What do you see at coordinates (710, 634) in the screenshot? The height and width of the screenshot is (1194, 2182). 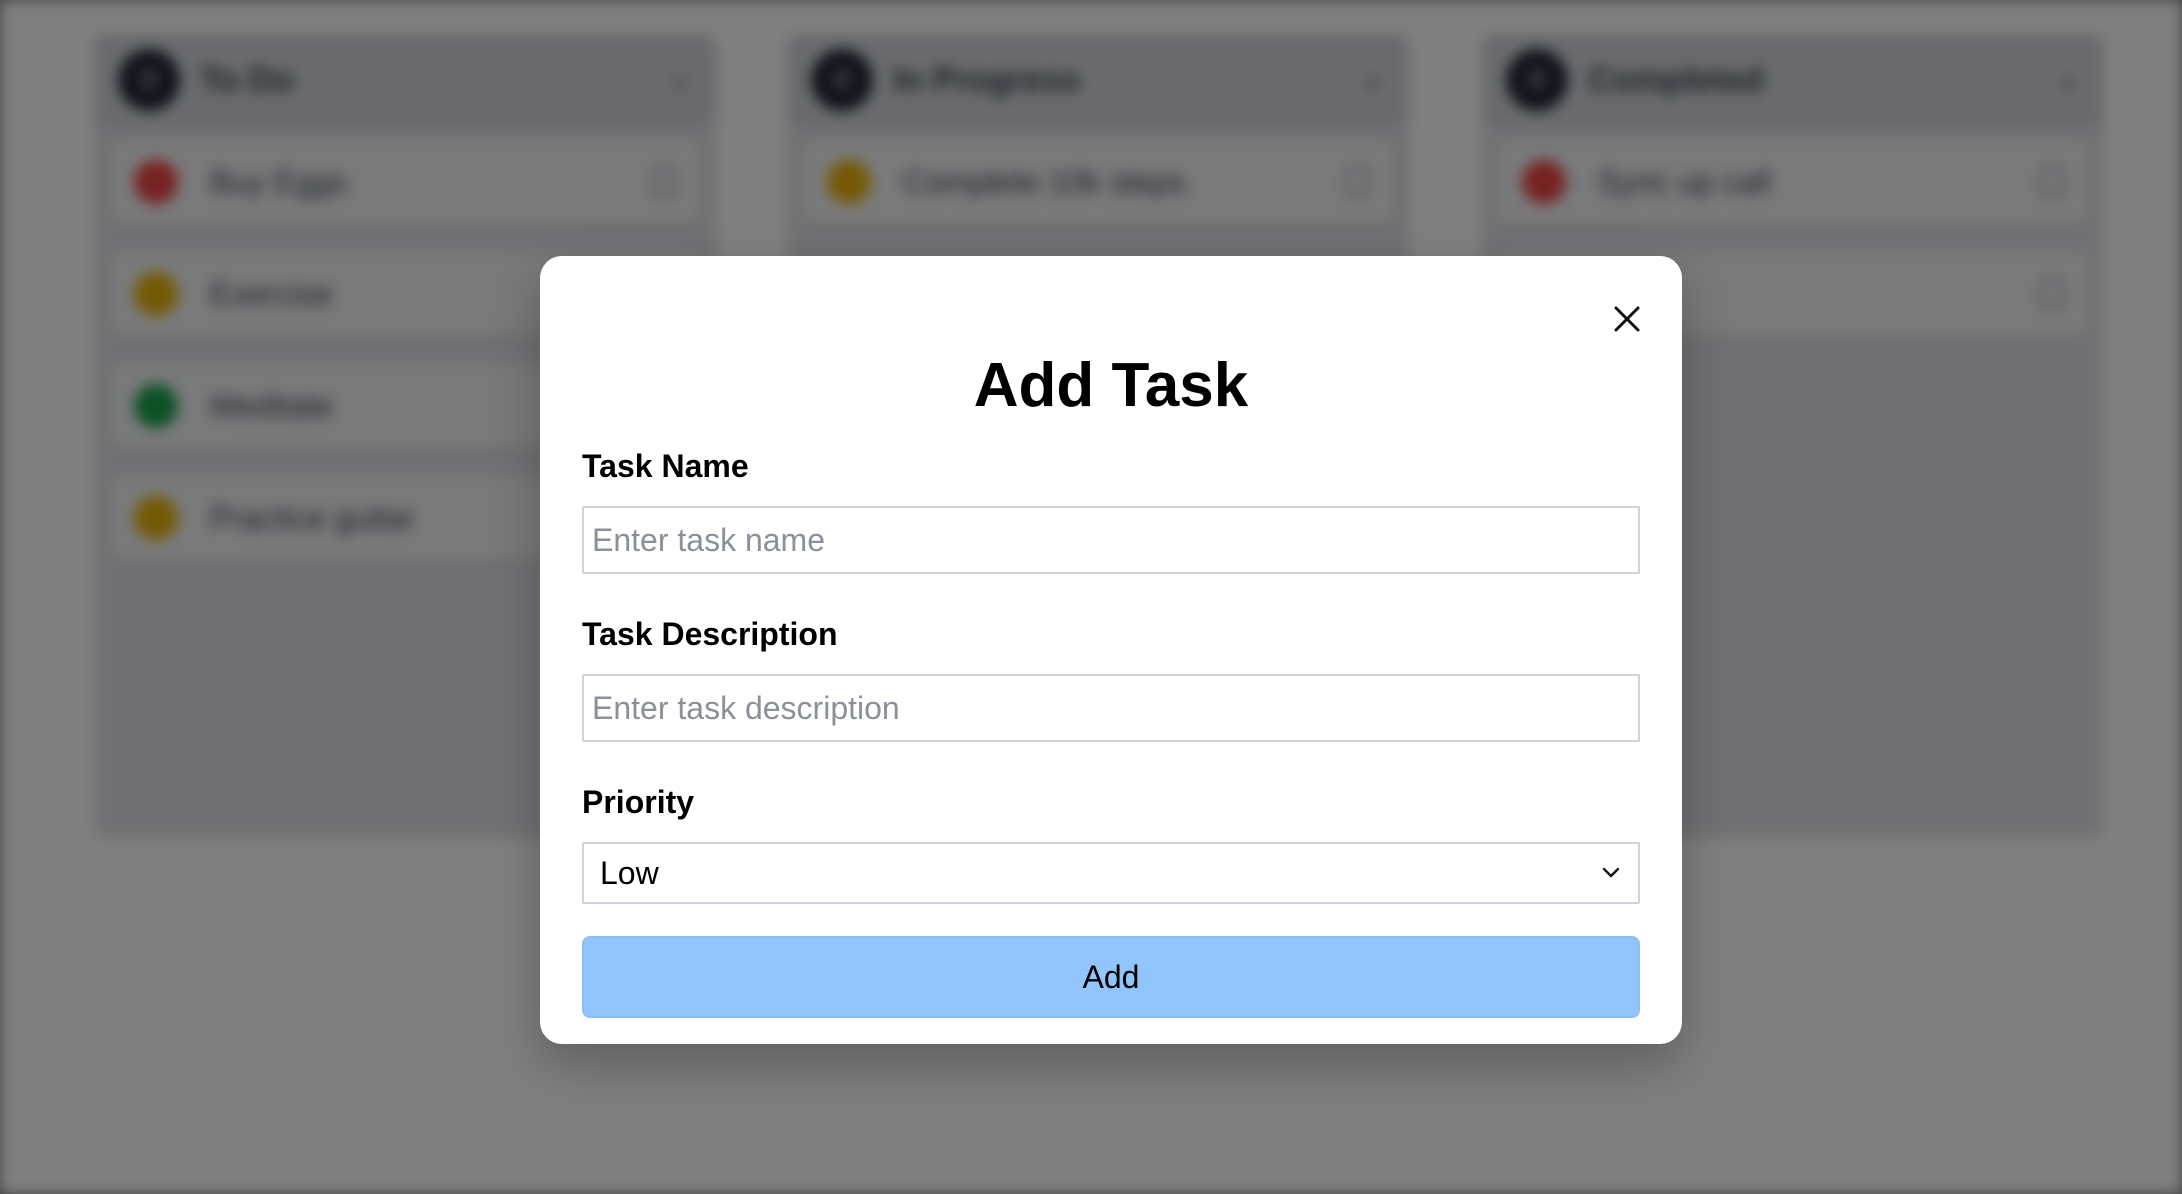 I see `task-description-label: Task Description` at bounding box center [710, 634].